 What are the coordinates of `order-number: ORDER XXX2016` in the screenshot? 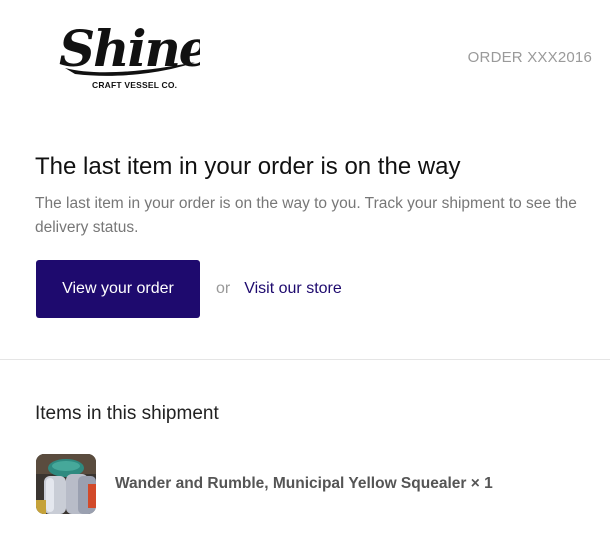 It's located at (529, 57).